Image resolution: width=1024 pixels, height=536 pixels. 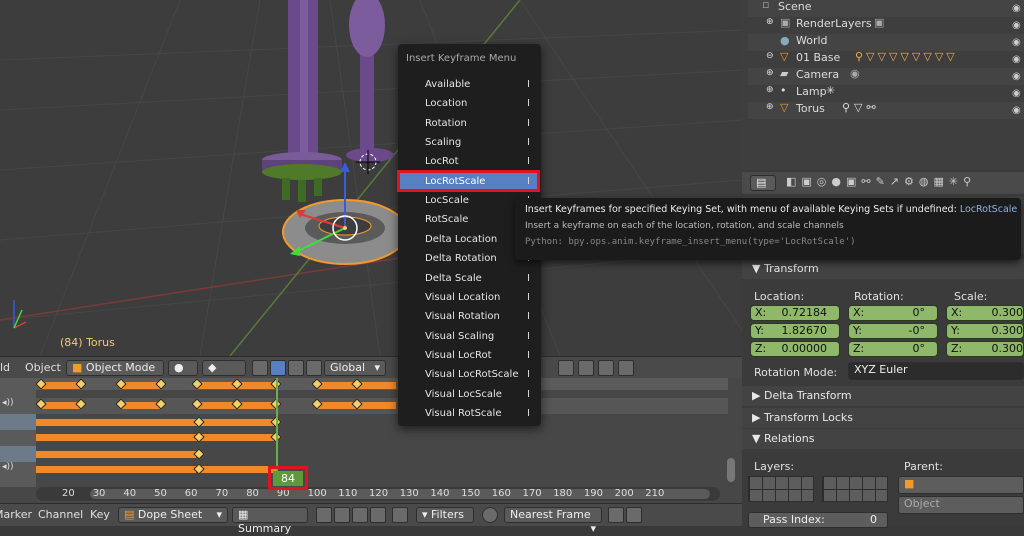 I want to click on playhead-line, so click(x=277, y=425).